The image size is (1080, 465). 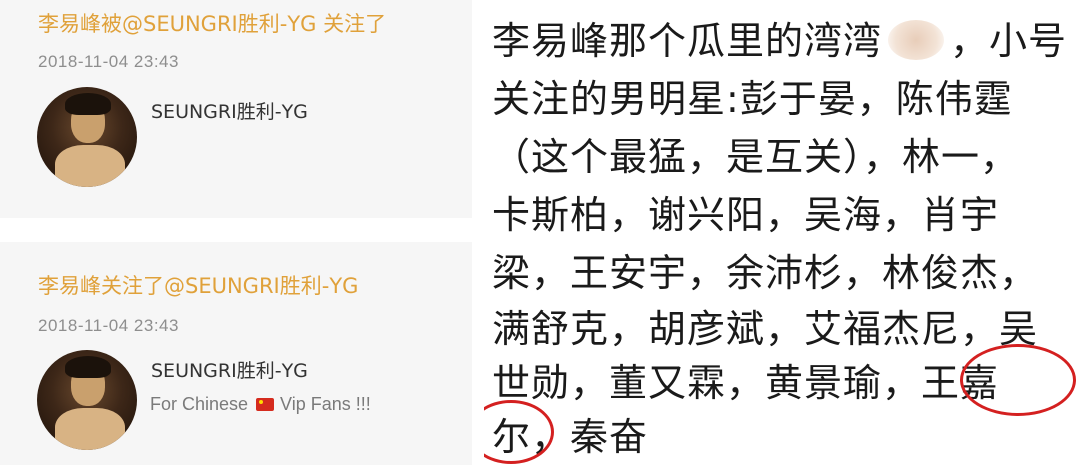 What do you see at coordinates (212, 23) in the screenshot?
I see `notification-headline: 李易峰被@SEUNGRI胜利-YG 关注了` at bounding box center [212, 23].